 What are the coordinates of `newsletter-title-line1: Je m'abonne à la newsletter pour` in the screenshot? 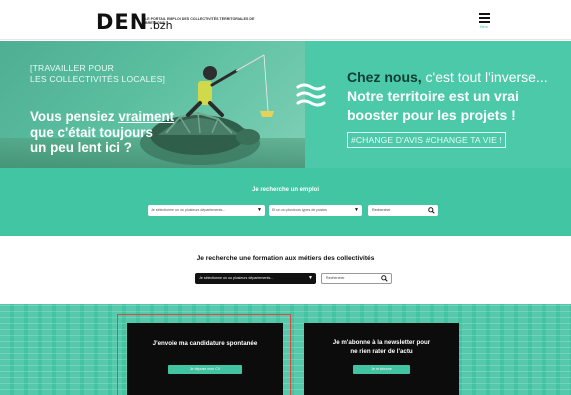 It's located at (381, 342).